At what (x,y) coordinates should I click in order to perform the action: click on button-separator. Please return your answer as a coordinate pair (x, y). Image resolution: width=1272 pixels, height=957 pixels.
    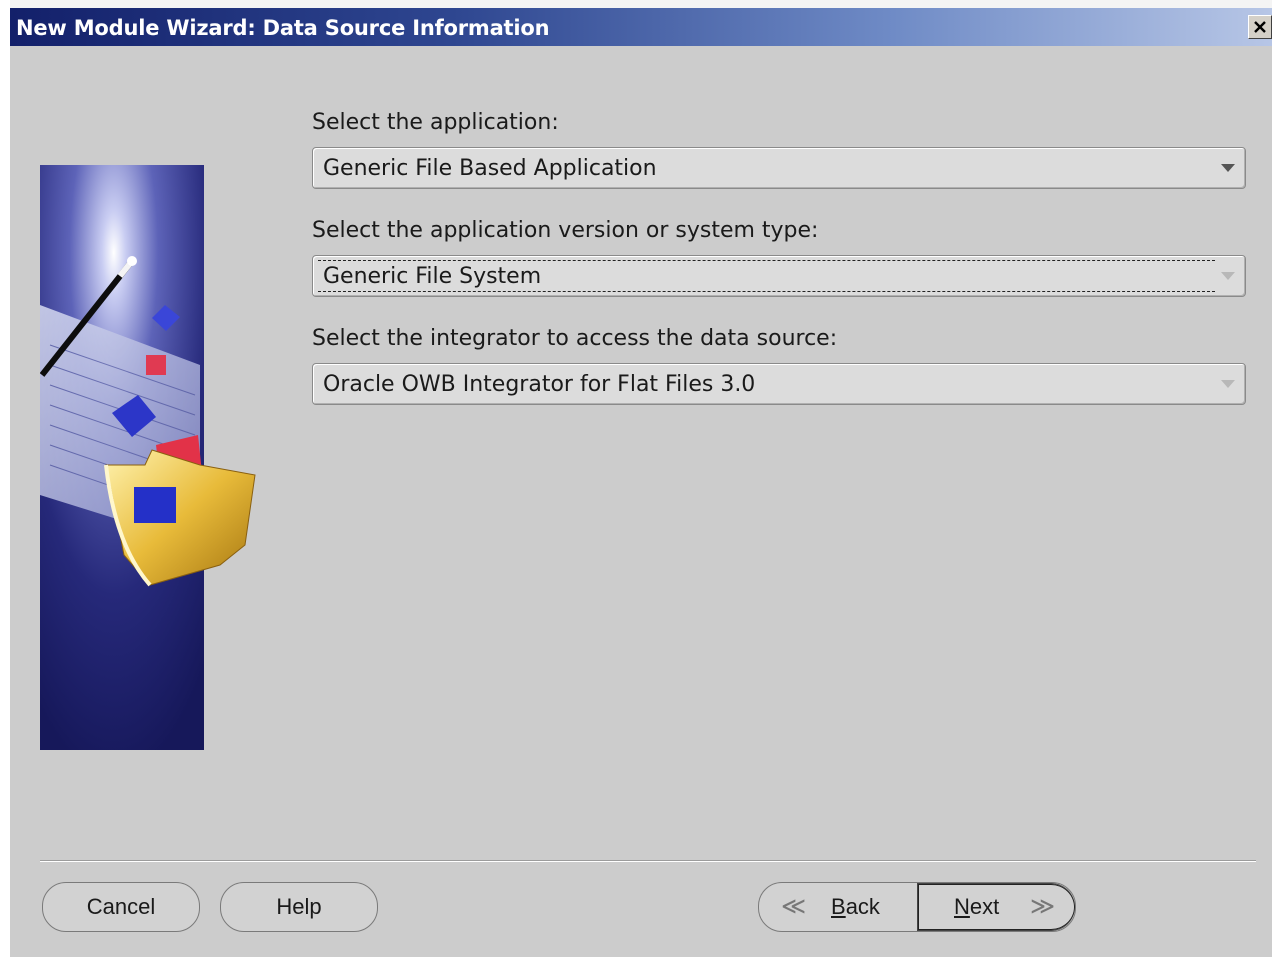
    Looking at the image, I should click on (648, 861).